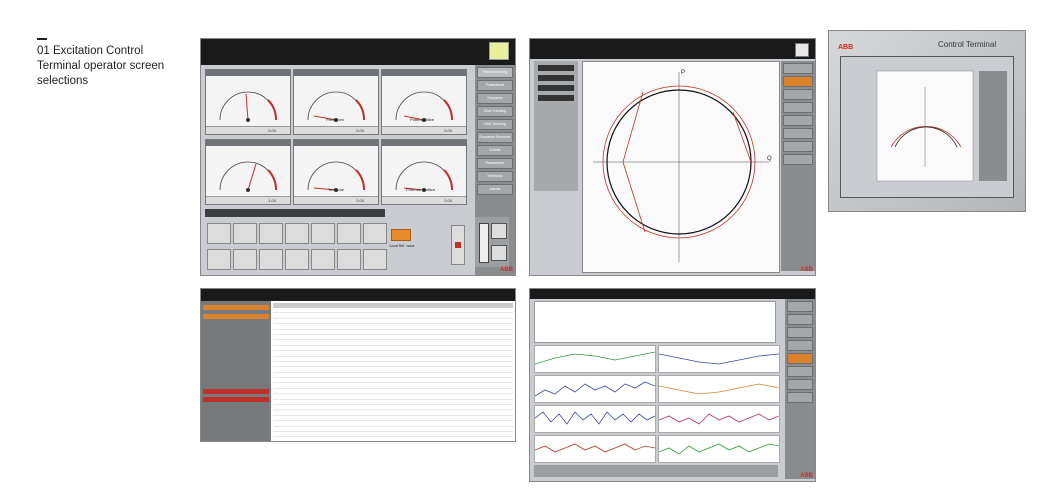 The image size is (1058, 498). What do you see at coordinates (495, 85) in the screenshot?
I see `sidebar-item: Powersheet` at bounding box center [495, 85].